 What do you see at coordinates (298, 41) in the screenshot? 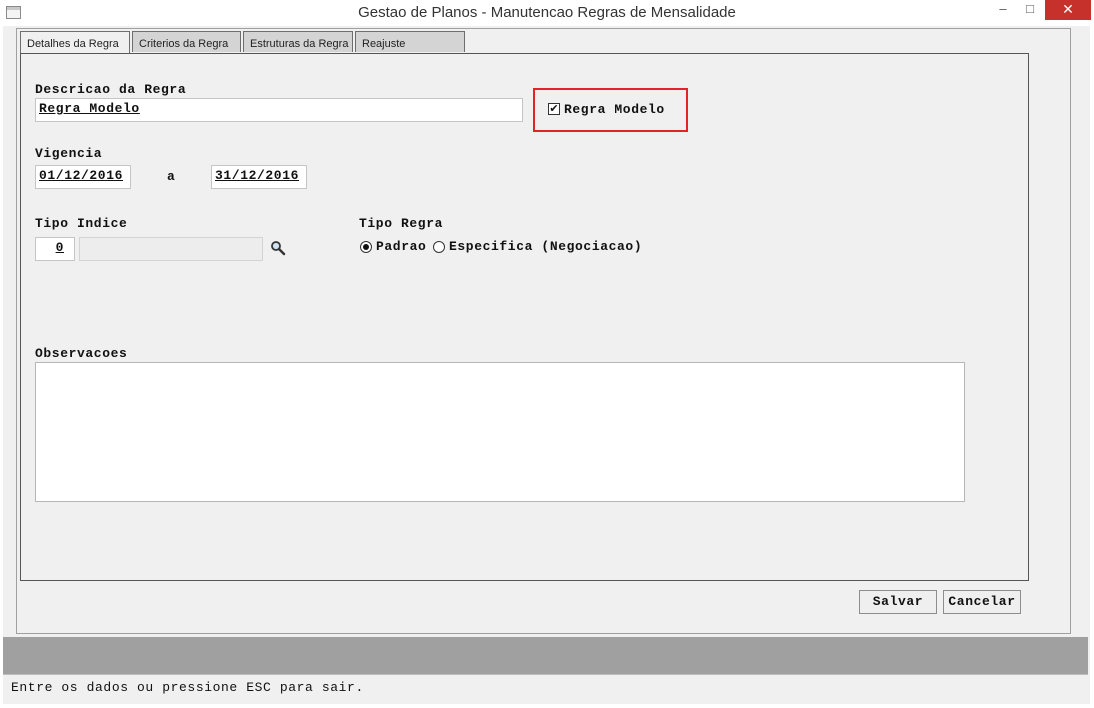
I see `tab-estruturas-da-regra: Estruturas da Regra` at bounding box center [298, 41].